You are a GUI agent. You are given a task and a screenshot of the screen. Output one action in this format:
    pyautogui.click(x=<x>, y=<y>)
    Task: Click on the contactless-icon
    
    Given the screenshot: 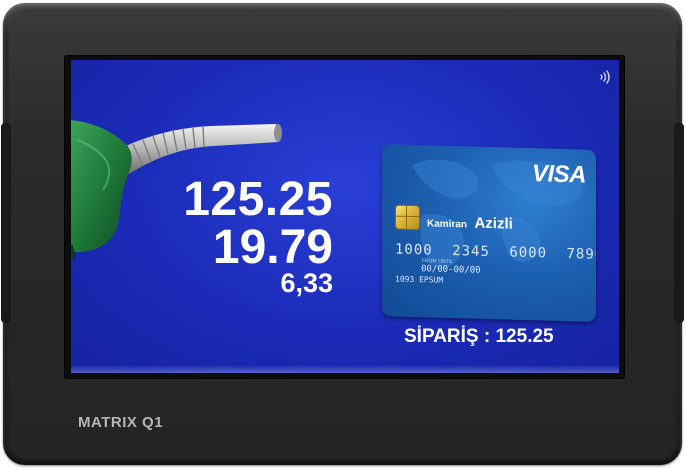 What is the action you would take?
    pyautogui.click(x=605, y=77)
    